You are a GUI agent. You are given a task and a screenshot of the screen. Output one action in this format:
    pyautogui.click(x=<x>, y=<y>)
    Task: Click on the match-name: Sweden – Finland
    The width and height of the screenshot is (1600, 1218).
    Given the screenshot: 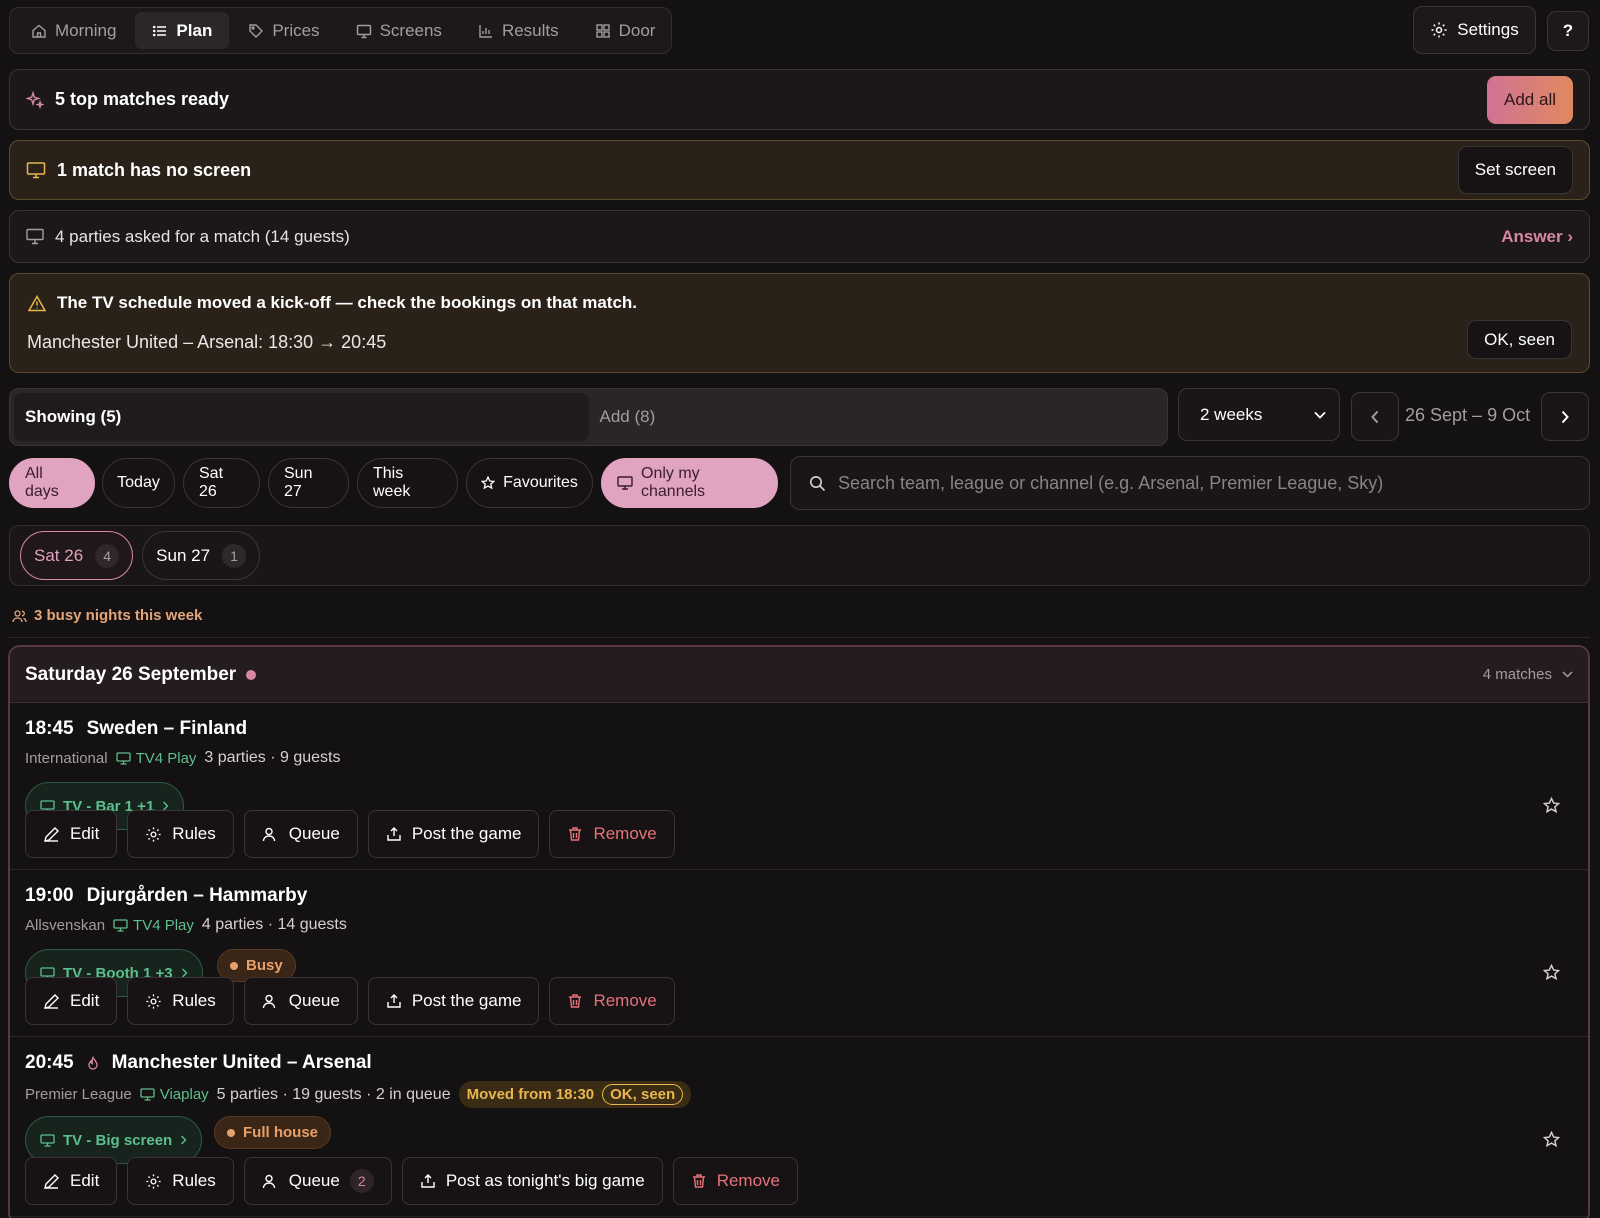 What is the action you would take?
    pyautogui.click(x=167, y=728)
    